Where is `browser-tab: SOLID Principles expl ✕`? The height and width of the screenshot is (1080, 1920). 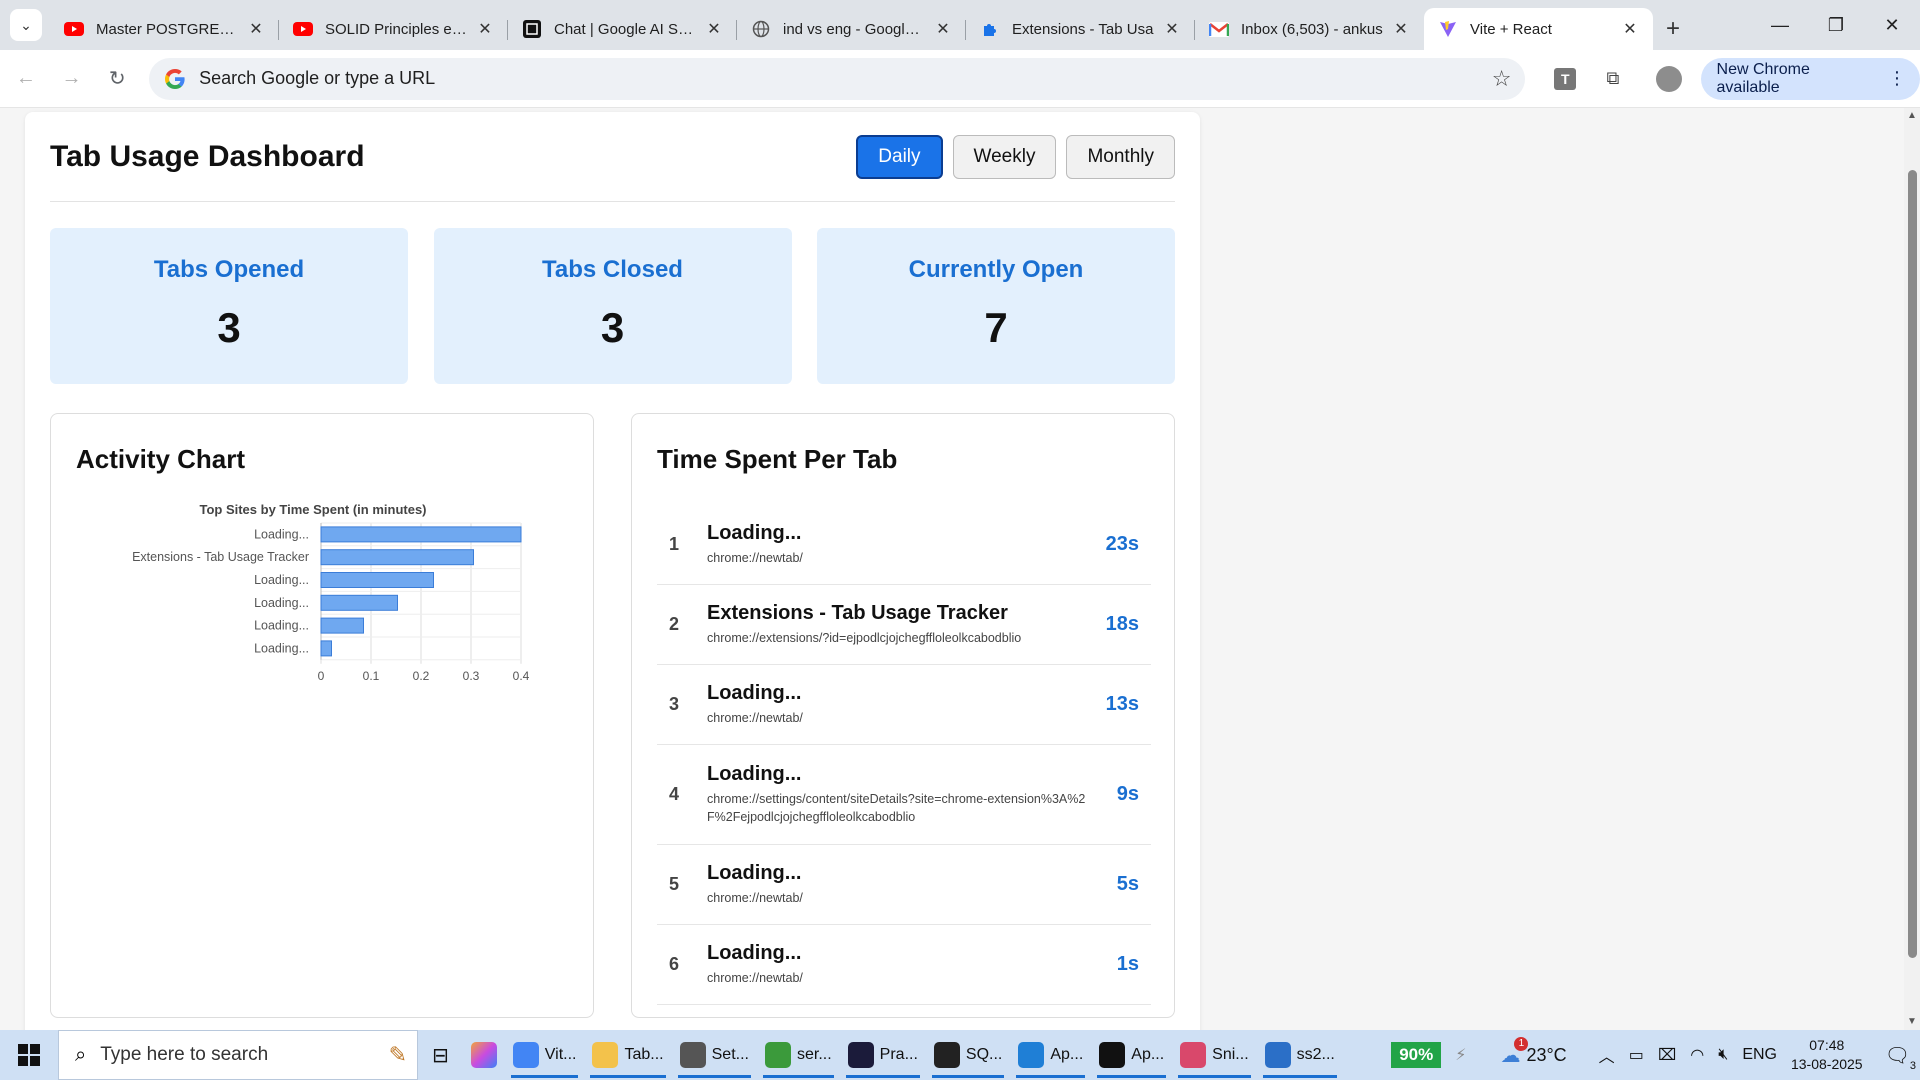
browser-tab: SOLID Principles expl ✕ is located at coordinates (393, 29).